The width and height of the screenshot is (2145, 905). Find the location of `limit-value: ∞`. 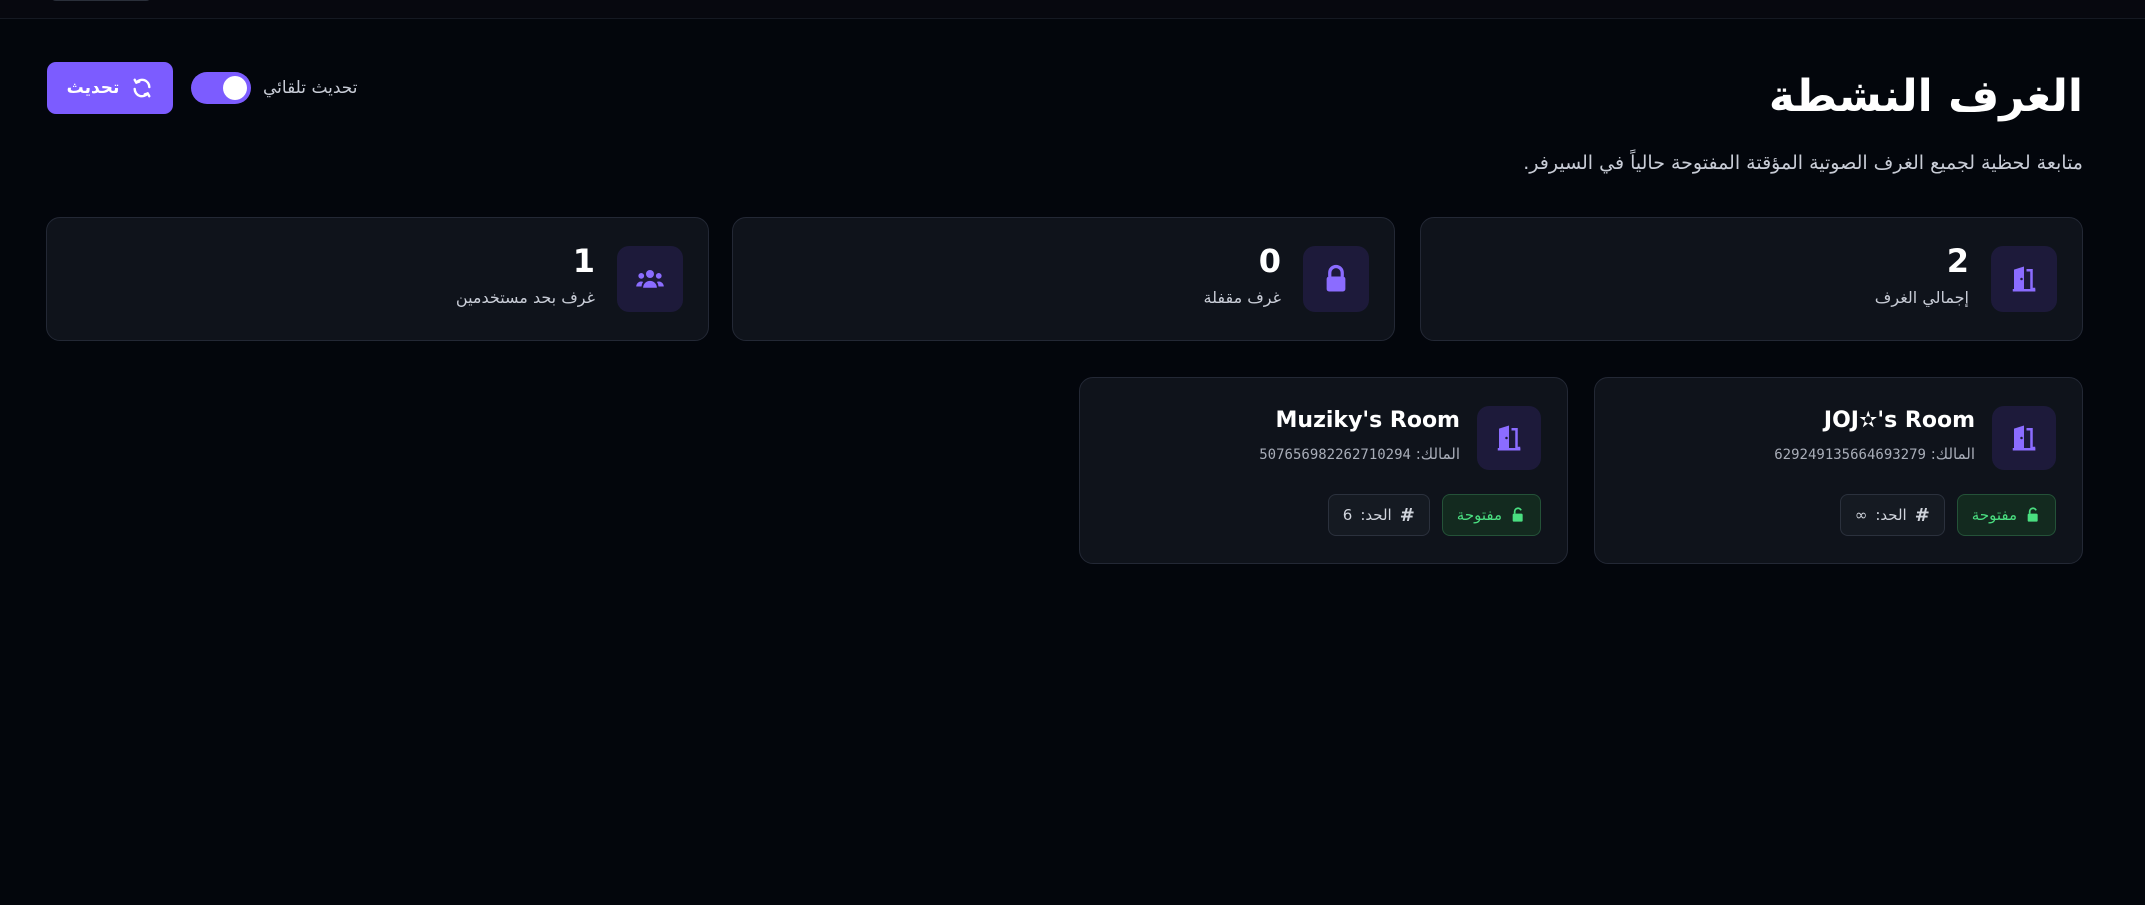

limit-value: ∞ is located at coordinates (1861, 515).